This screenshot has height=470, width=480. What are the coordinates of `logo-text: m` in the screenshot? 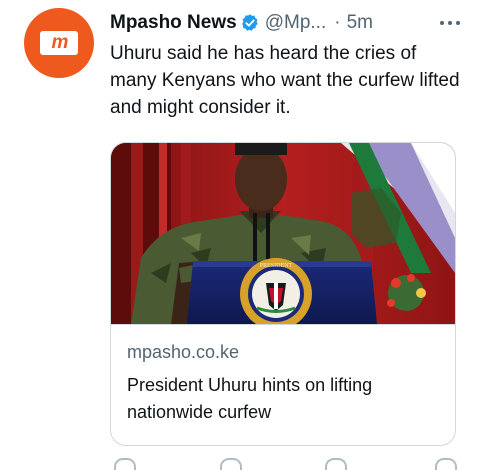 It's located at (60, 42).